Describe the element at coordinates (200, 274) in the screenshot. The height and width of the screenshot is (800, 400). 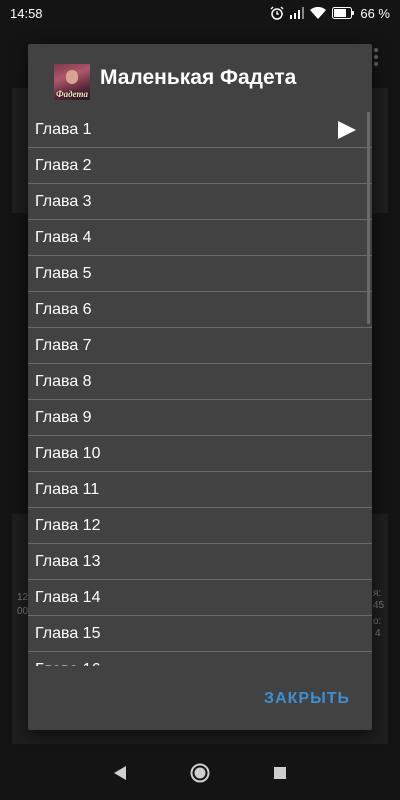
I see `chapter-item: Глава 5` at that location.